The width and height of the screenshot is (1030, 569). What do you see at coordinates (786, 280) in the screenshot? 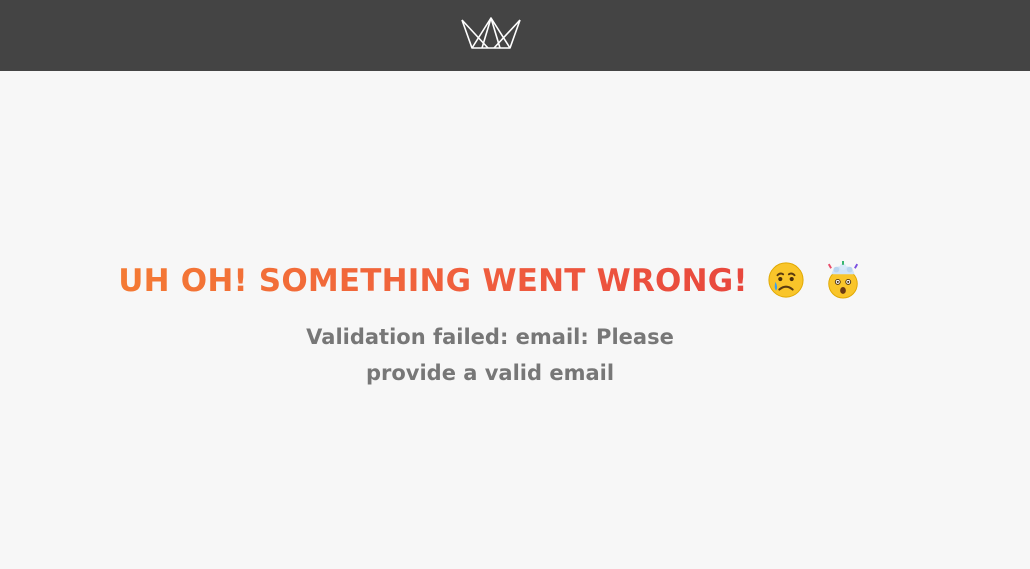
I see `crying-face-emoji-icon` at bounding box center [786, 280].